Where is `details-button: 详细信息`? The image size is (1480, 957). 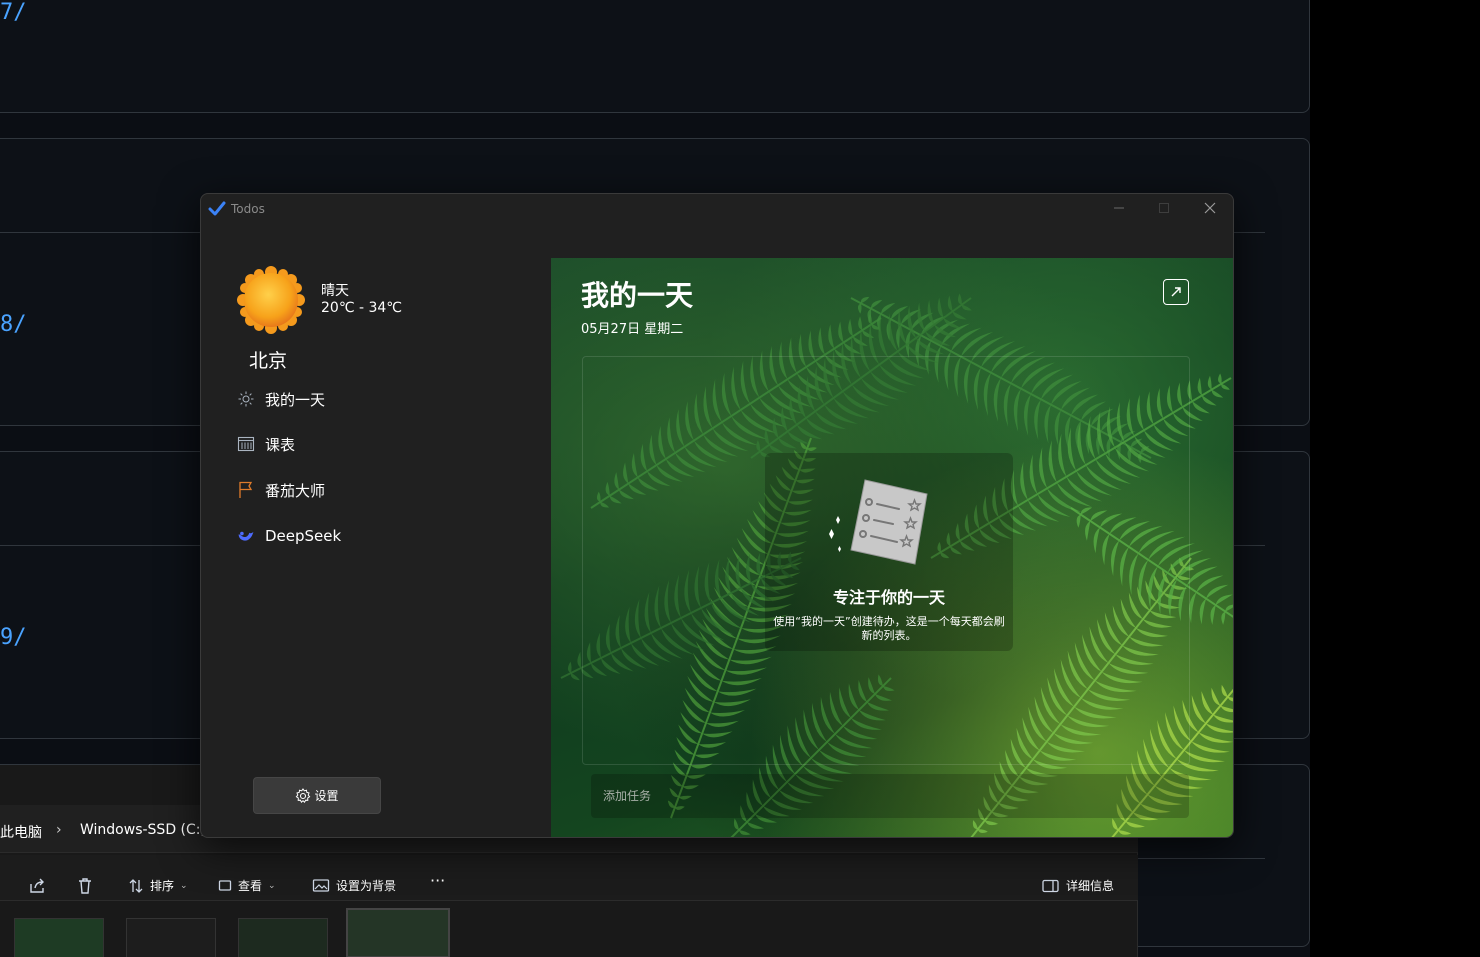 details-button: 详细信息 is located at coordinates (1078, 885).